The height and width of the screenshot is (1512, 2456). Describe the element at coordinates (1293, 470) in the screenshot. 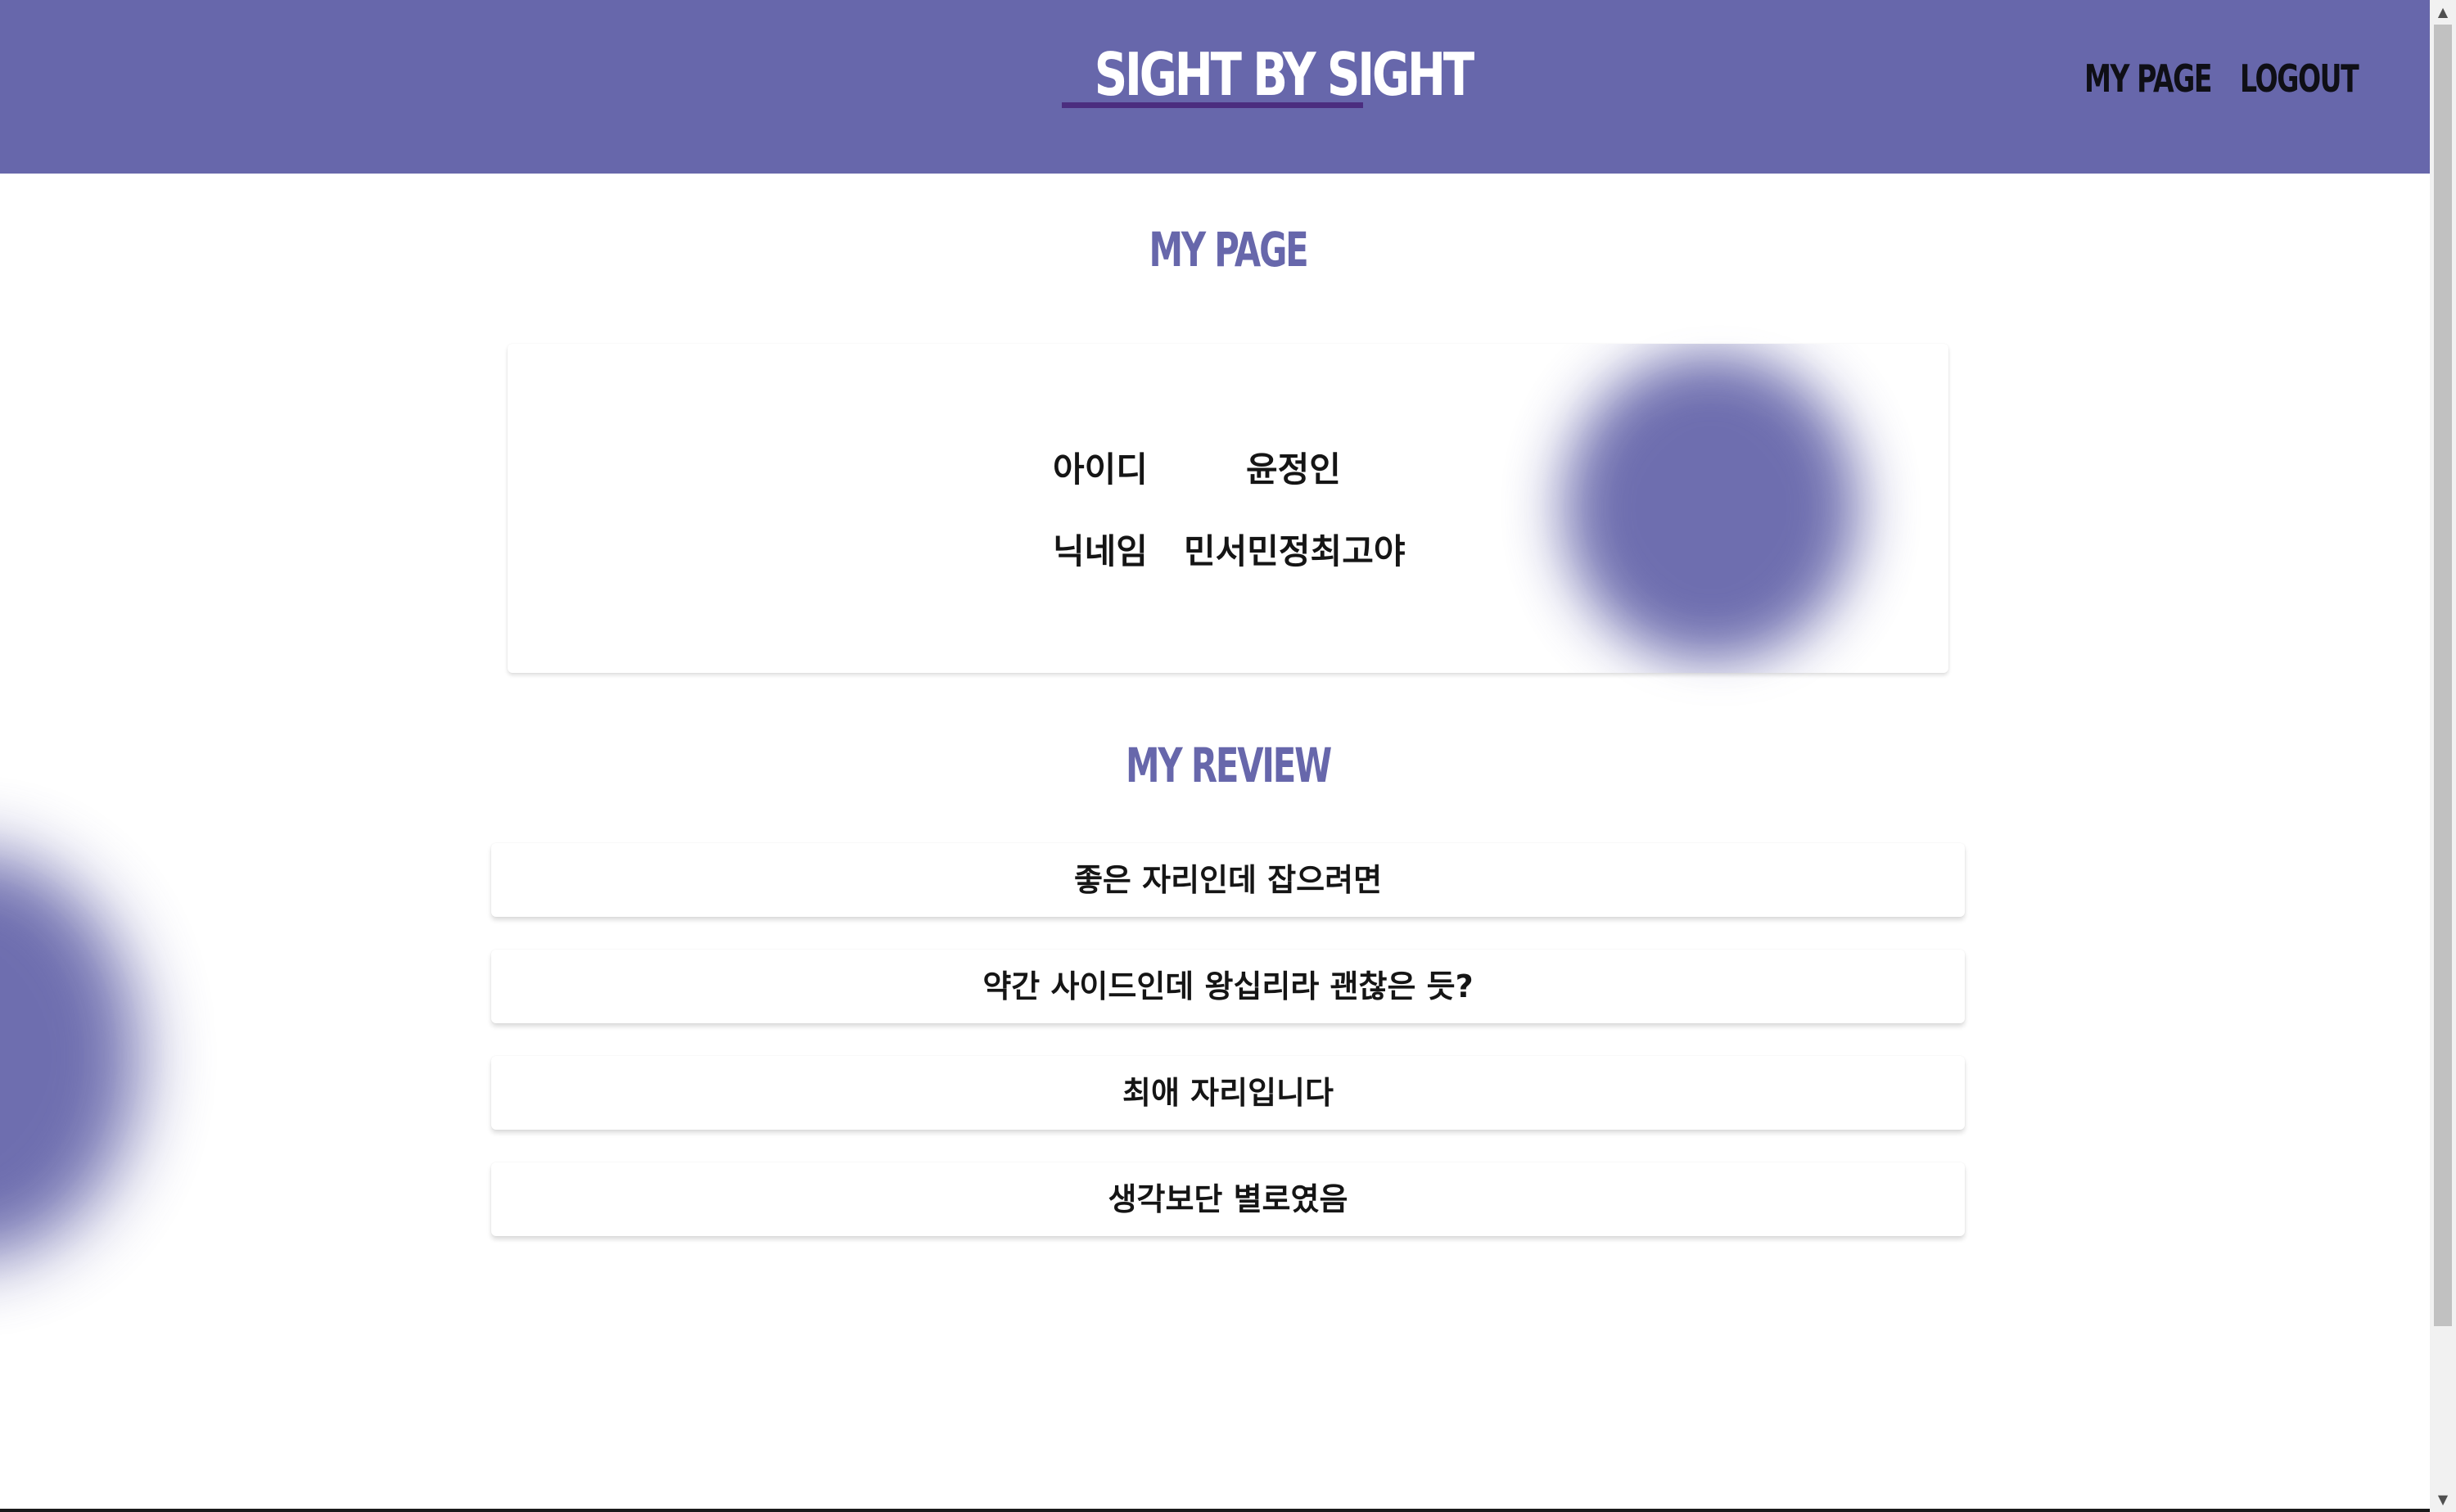

I see `id-value: 윤정인` at that location.